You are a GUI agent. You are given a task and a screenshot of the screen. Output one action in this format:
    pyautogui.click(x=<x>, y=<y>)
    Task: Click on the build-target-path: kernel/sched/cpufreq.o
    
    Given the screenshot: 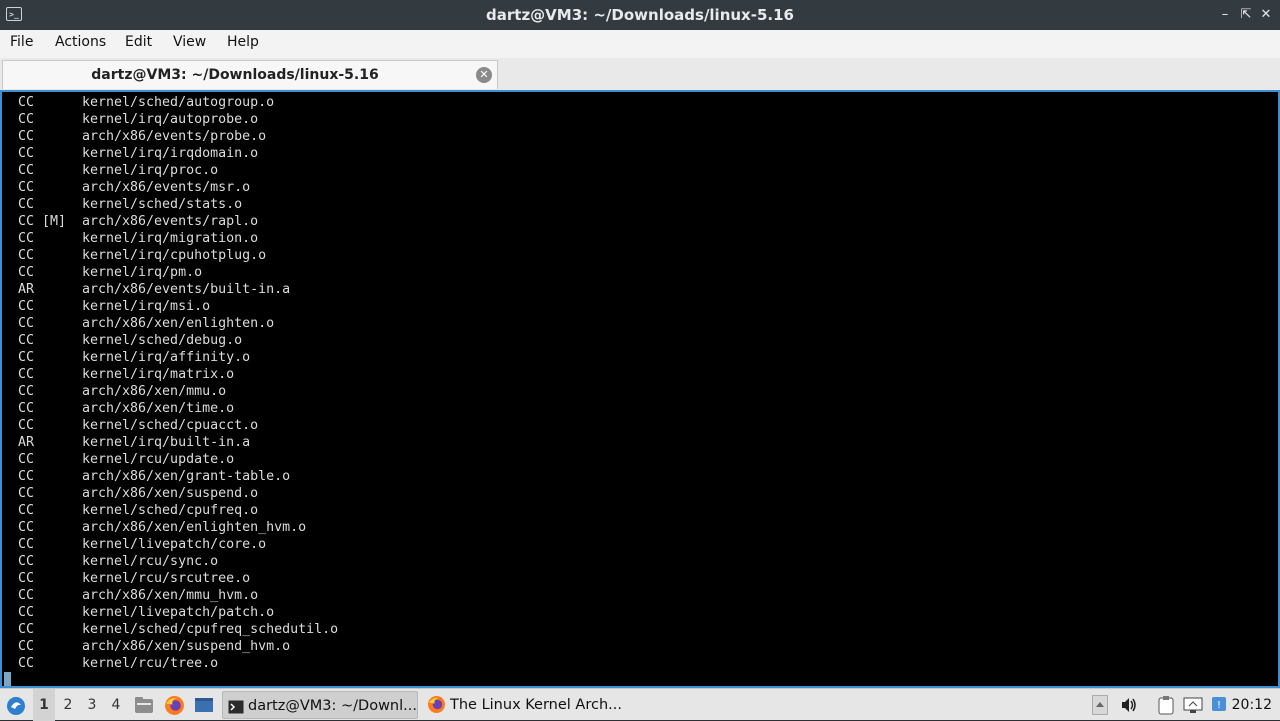 What is the action you would take?
    pyautogui.click(x=170, y=510)
    